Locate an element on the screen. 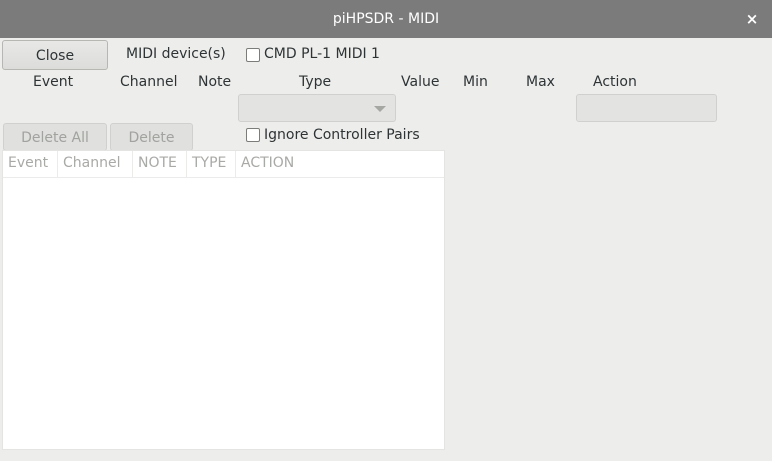  min-label: Min is located at coordinates (475, 82).